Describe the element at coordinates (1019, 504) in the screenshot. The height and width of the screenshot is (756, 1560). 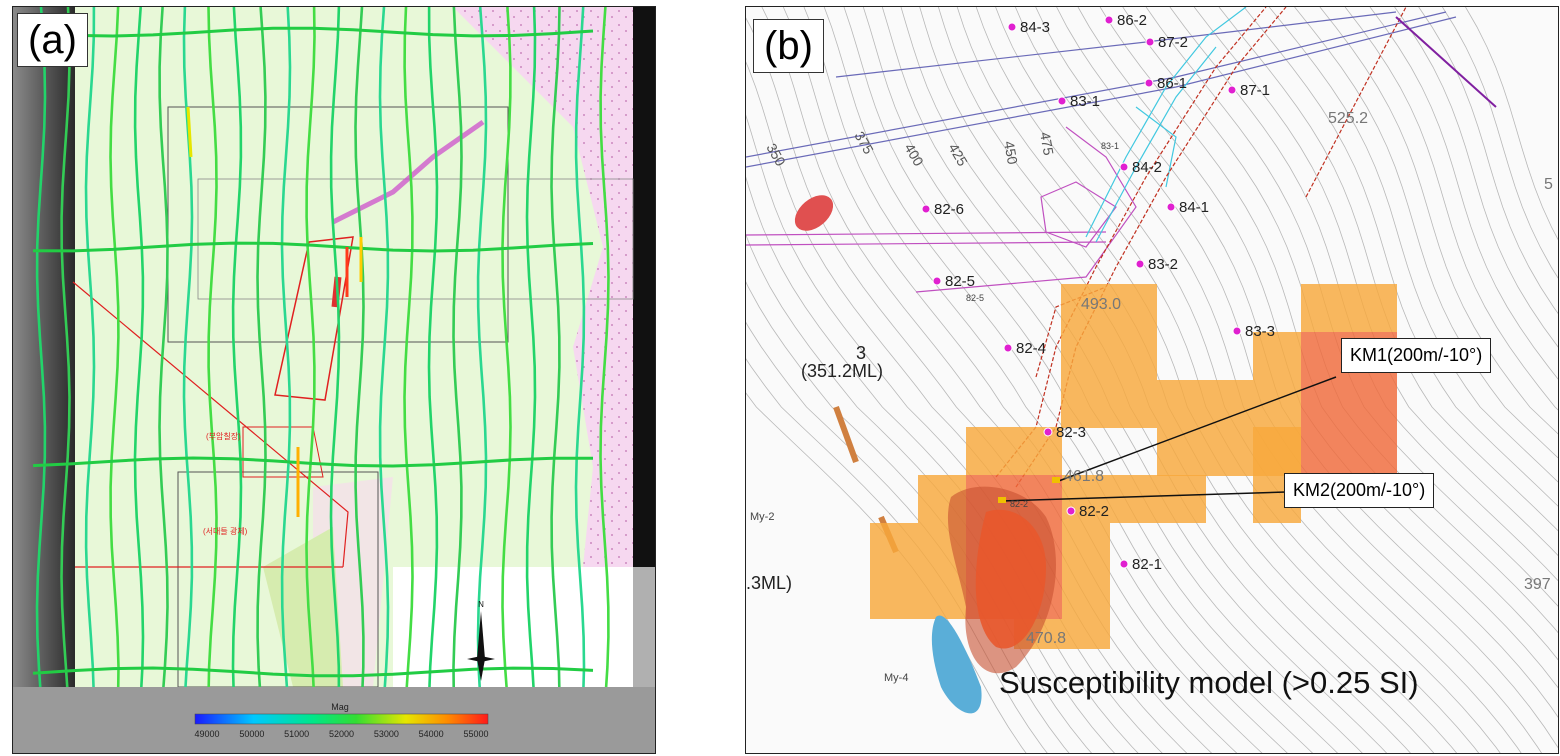
I see `label-82-2-small: 82-2` at that location.